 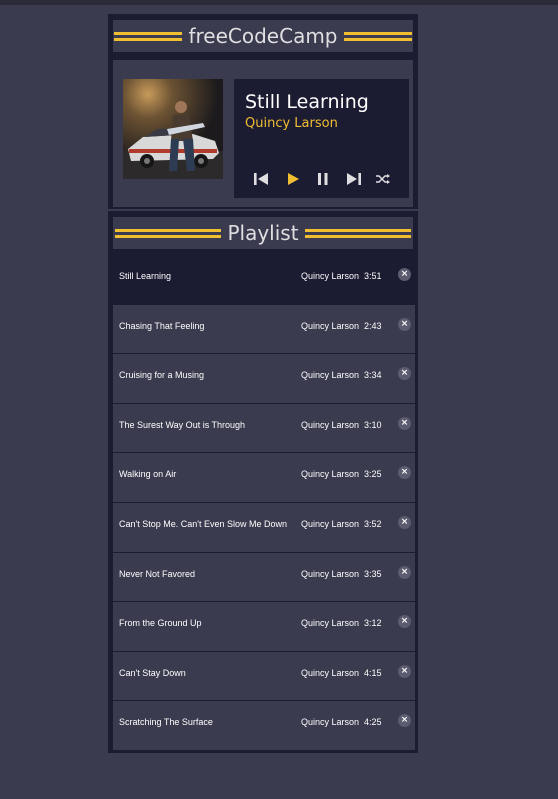 What do you see at coordinates (166, 722) in the screenshot?
I see `song-title: Scratching The Surface` at bounding box center [166, 722].